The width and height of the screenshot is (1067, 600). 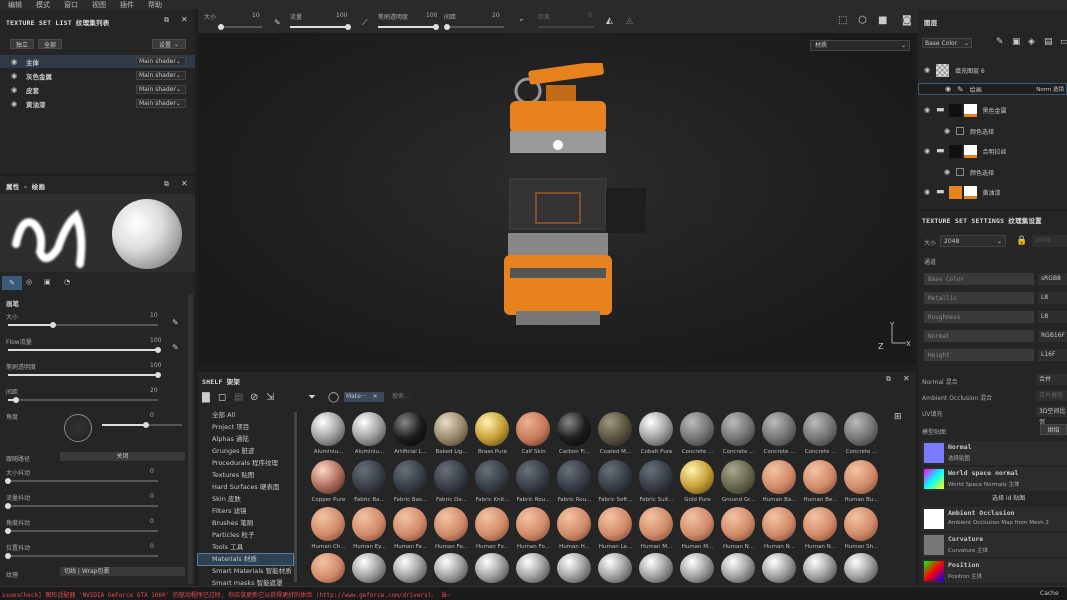 I want to click on spacing-slider-knob, so click(x=15, y=400).